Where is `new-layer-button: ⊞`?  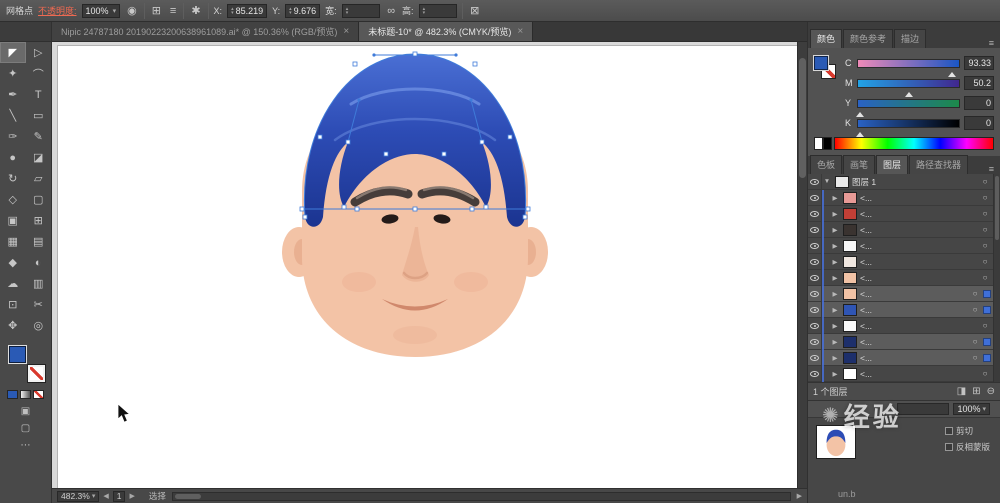
new-layer-button: ⊞ is located at coordinates (976, 391).